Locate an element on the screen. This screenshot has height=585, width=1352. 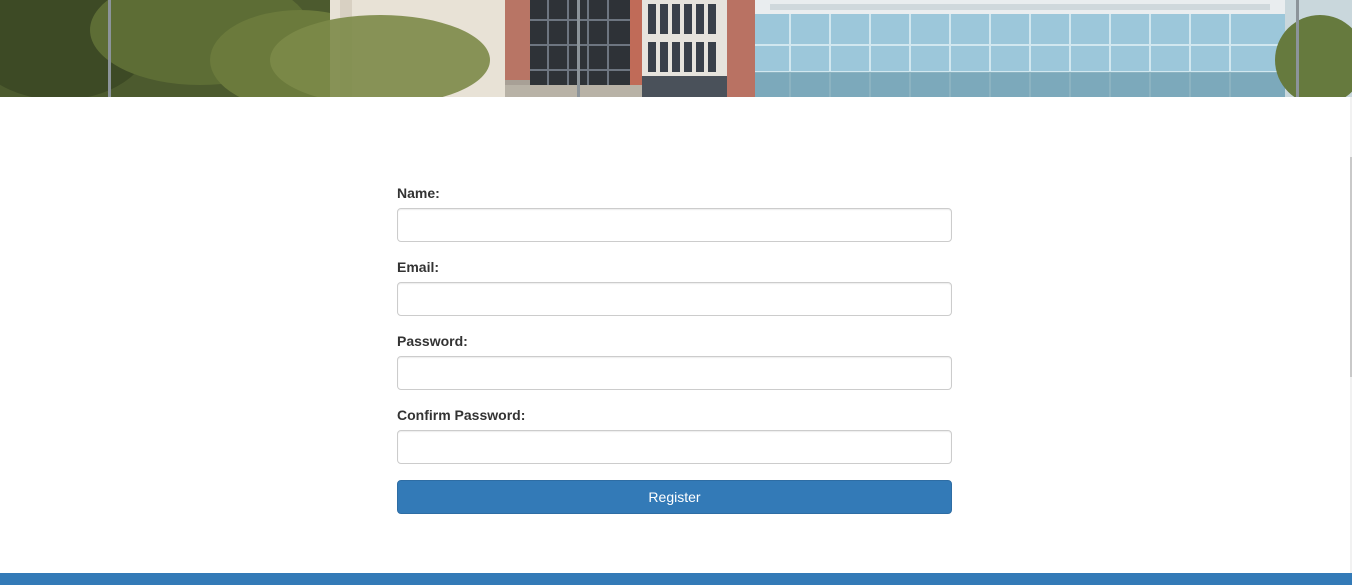
password-input is located at coordinates (674, 373).